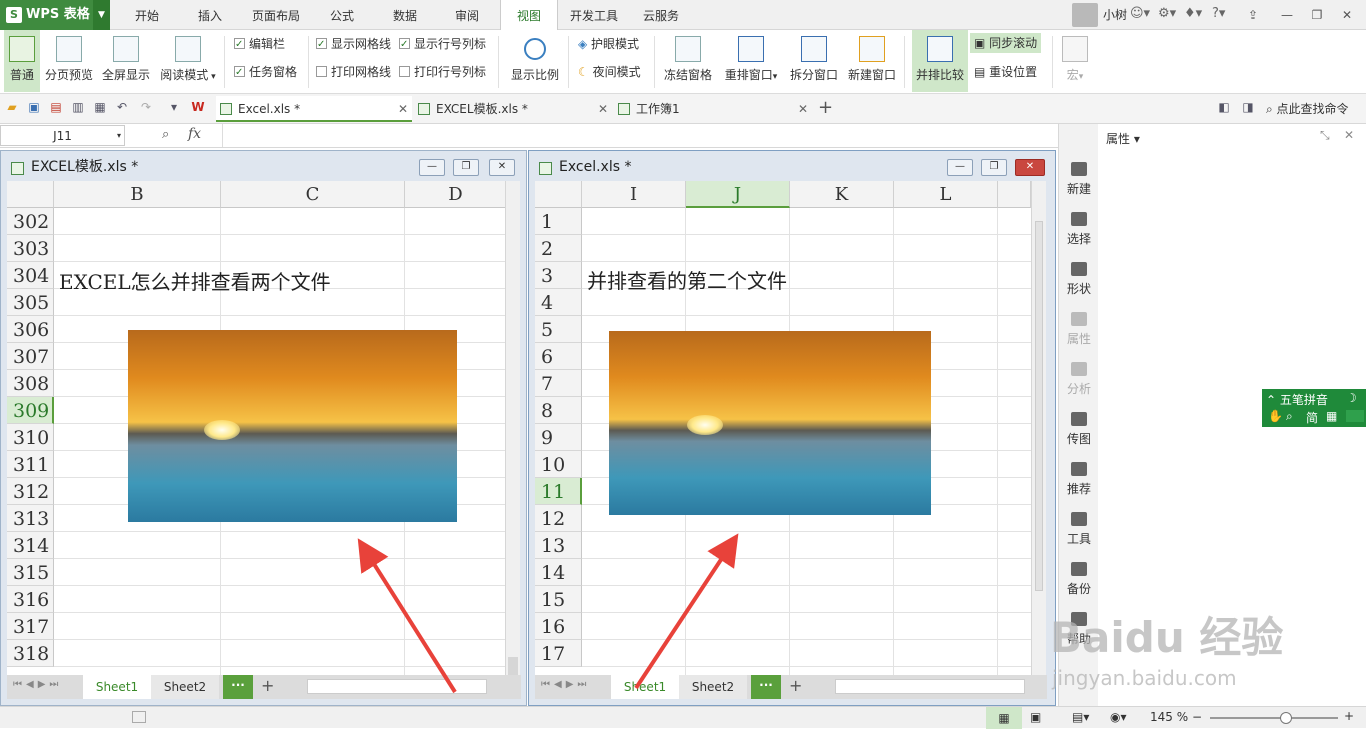 The height and width of the screenshot is (729, 1366). Describe the element at coordinates (1287, 15) in the screenshot. I see `minimize-icon: —` at that location.